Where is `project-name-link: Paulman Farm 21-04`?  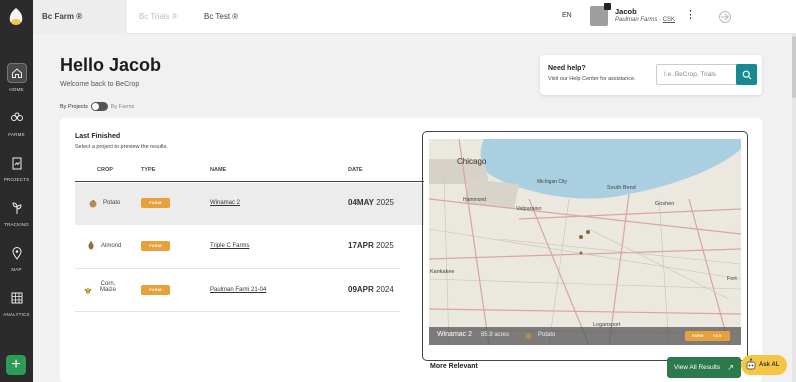 project-name-link: Paulman Farm 21-04 is located at coordinates (238, 290).